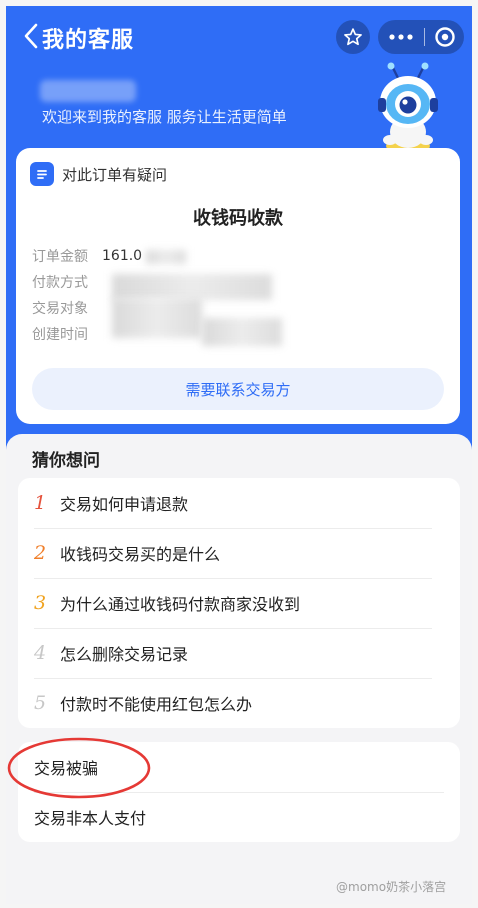 The height and width of the screenshot is (908, 478). I want to click on document-icon, so click(42, 174).